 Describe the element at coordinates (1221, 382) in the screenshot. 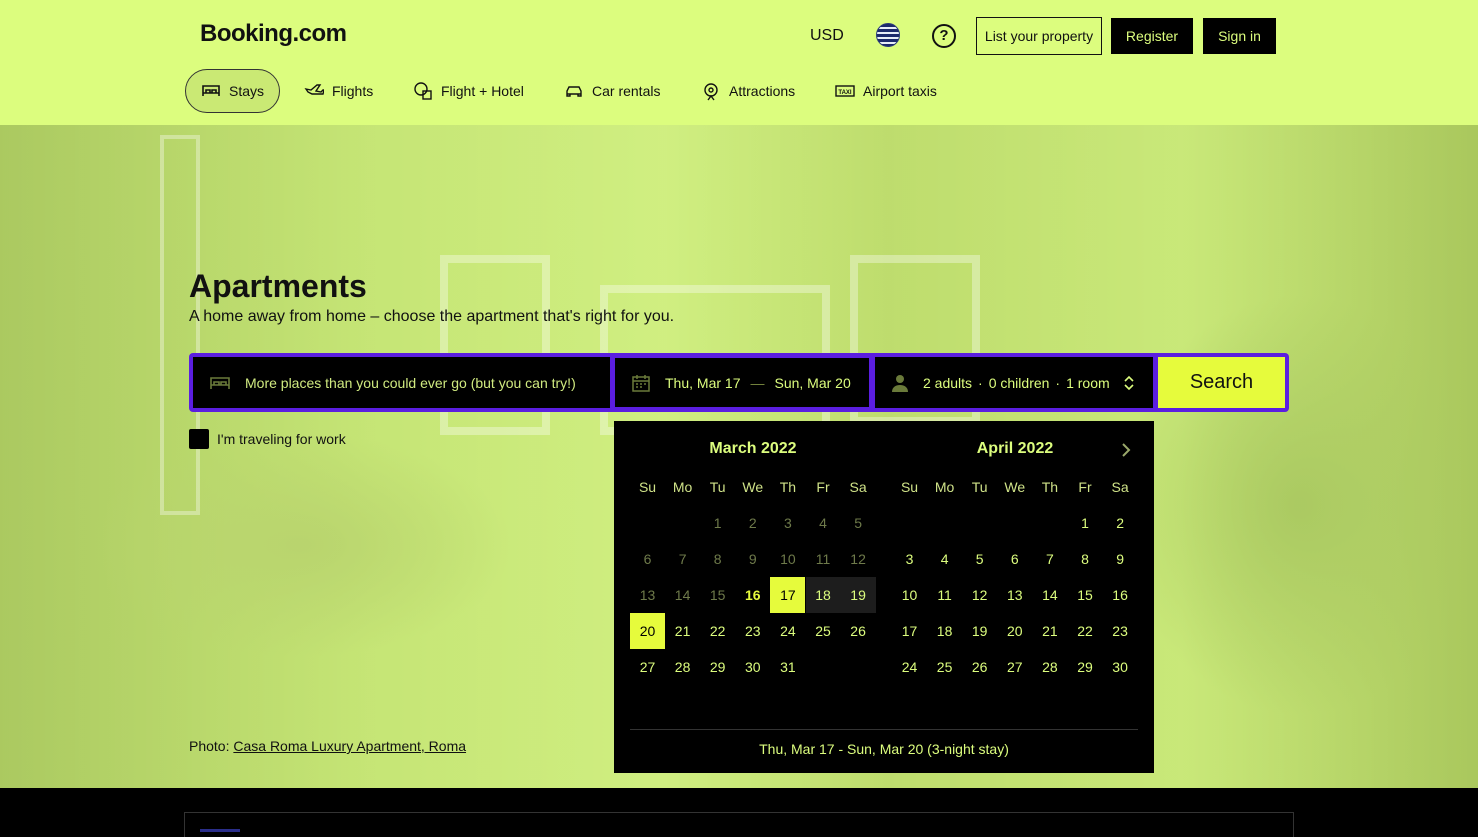

I see `search-button: Search` at that location.